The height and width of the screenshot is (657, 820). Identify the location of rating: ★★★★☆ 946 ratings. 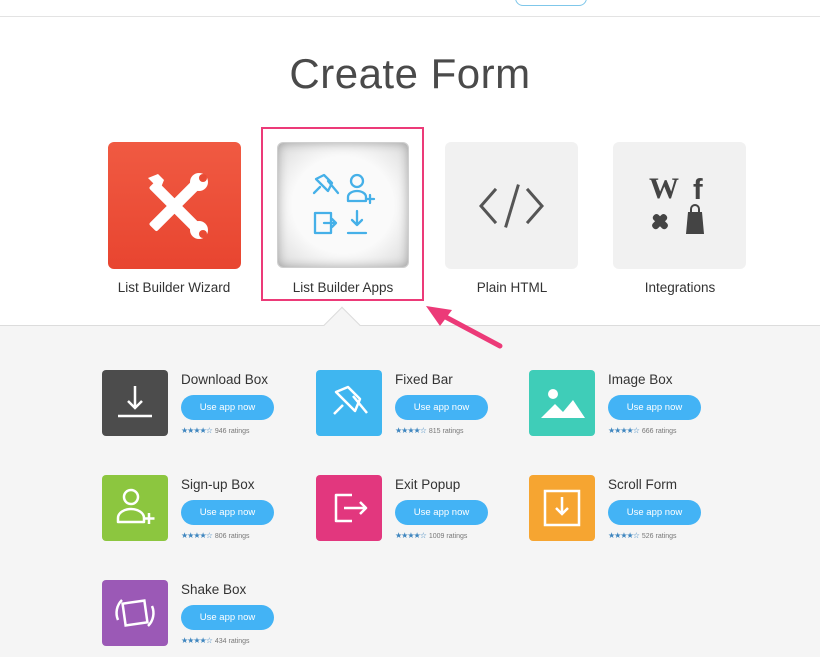
(215, 430).